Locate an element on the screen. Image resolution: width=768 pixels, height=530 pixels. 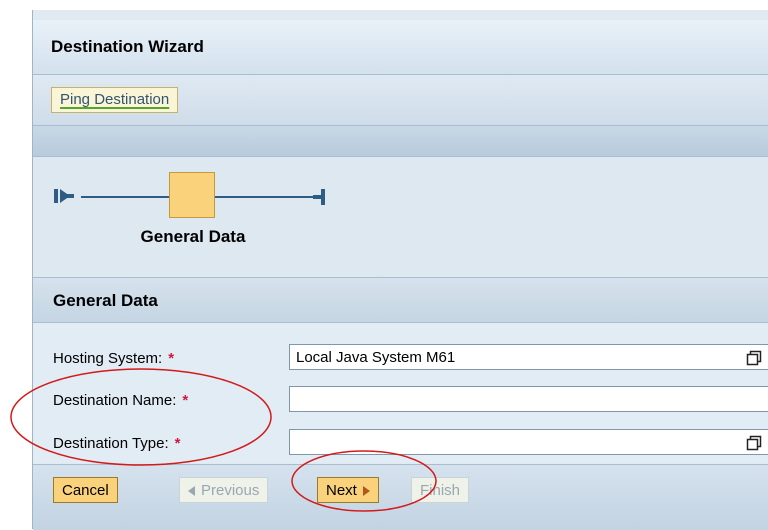
hosting-system-value: Local Java System M61 is located at coordinates (376, 357).